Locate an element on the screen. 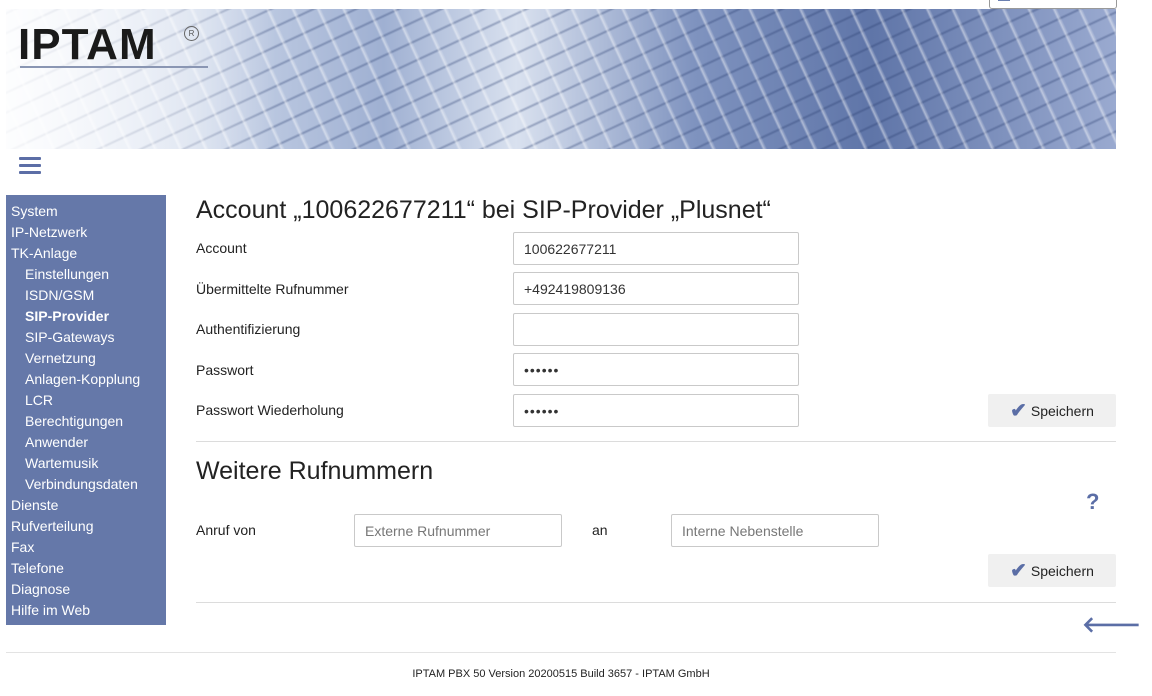 The width and height of the screenshot is (1152, 696). sidebar-item-dienste: Dienste is located at coordinates (86, 505).